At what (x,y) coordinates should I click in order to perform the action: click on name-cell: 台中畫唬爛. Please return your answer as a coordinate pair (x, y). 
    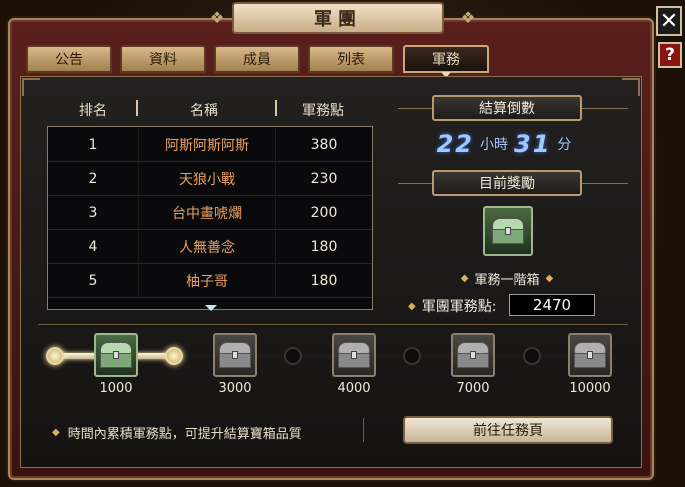
    Looking at the image, I should click on (207, 213).